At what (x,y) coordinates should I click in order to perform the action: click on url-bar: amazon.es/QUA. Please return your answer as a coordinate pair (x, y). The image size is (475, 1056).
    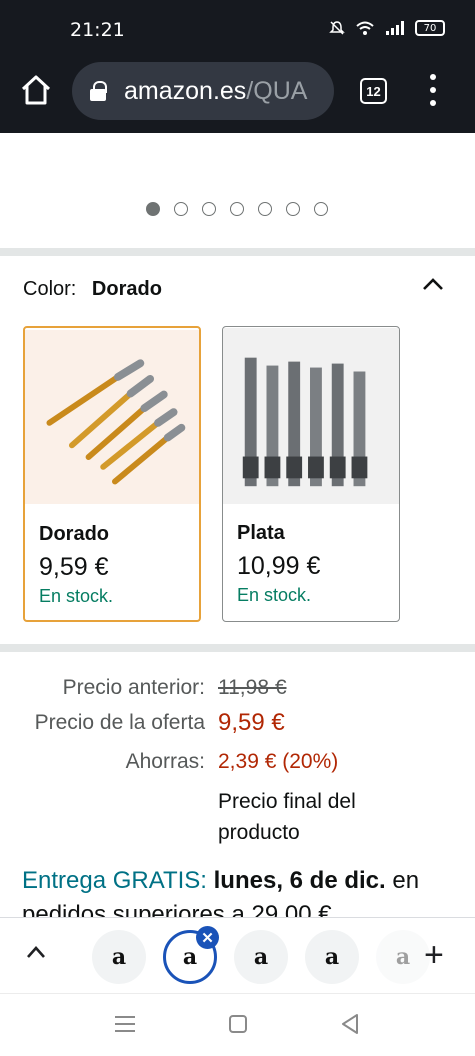
    Looking at the image, I should click on (203, 91).